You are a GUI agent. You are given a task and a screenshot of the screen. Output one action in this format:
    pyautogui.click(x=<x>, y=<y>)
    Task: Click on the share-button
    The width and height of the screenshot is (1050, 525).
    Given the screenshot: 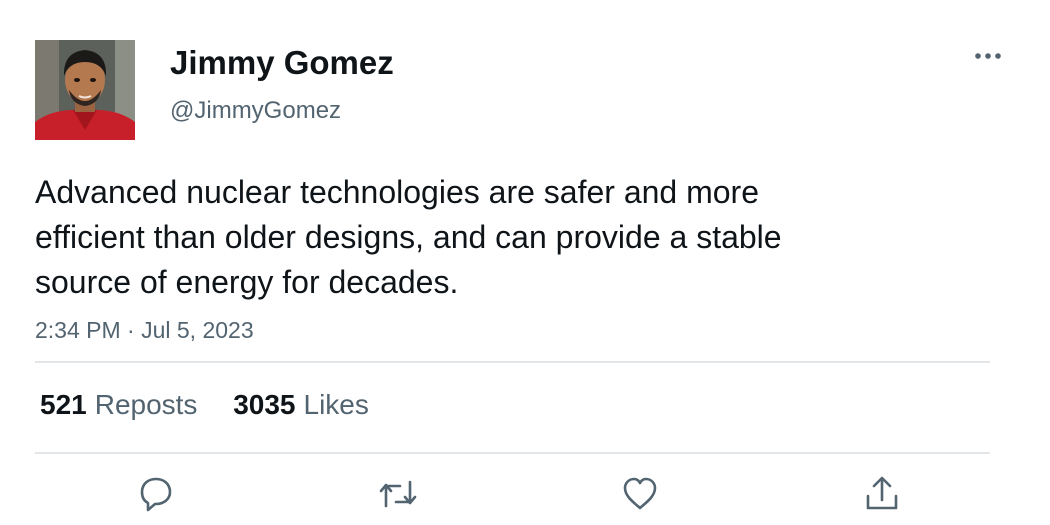 What is the action you would take?
    pyautogui.click(x=882, y=494)
    